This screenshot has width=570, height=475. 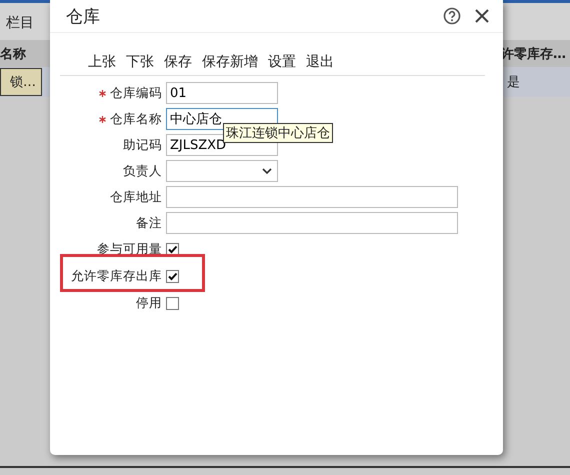 I want to click on field-label: 允许零库存出库, so click(x=116, y=276).